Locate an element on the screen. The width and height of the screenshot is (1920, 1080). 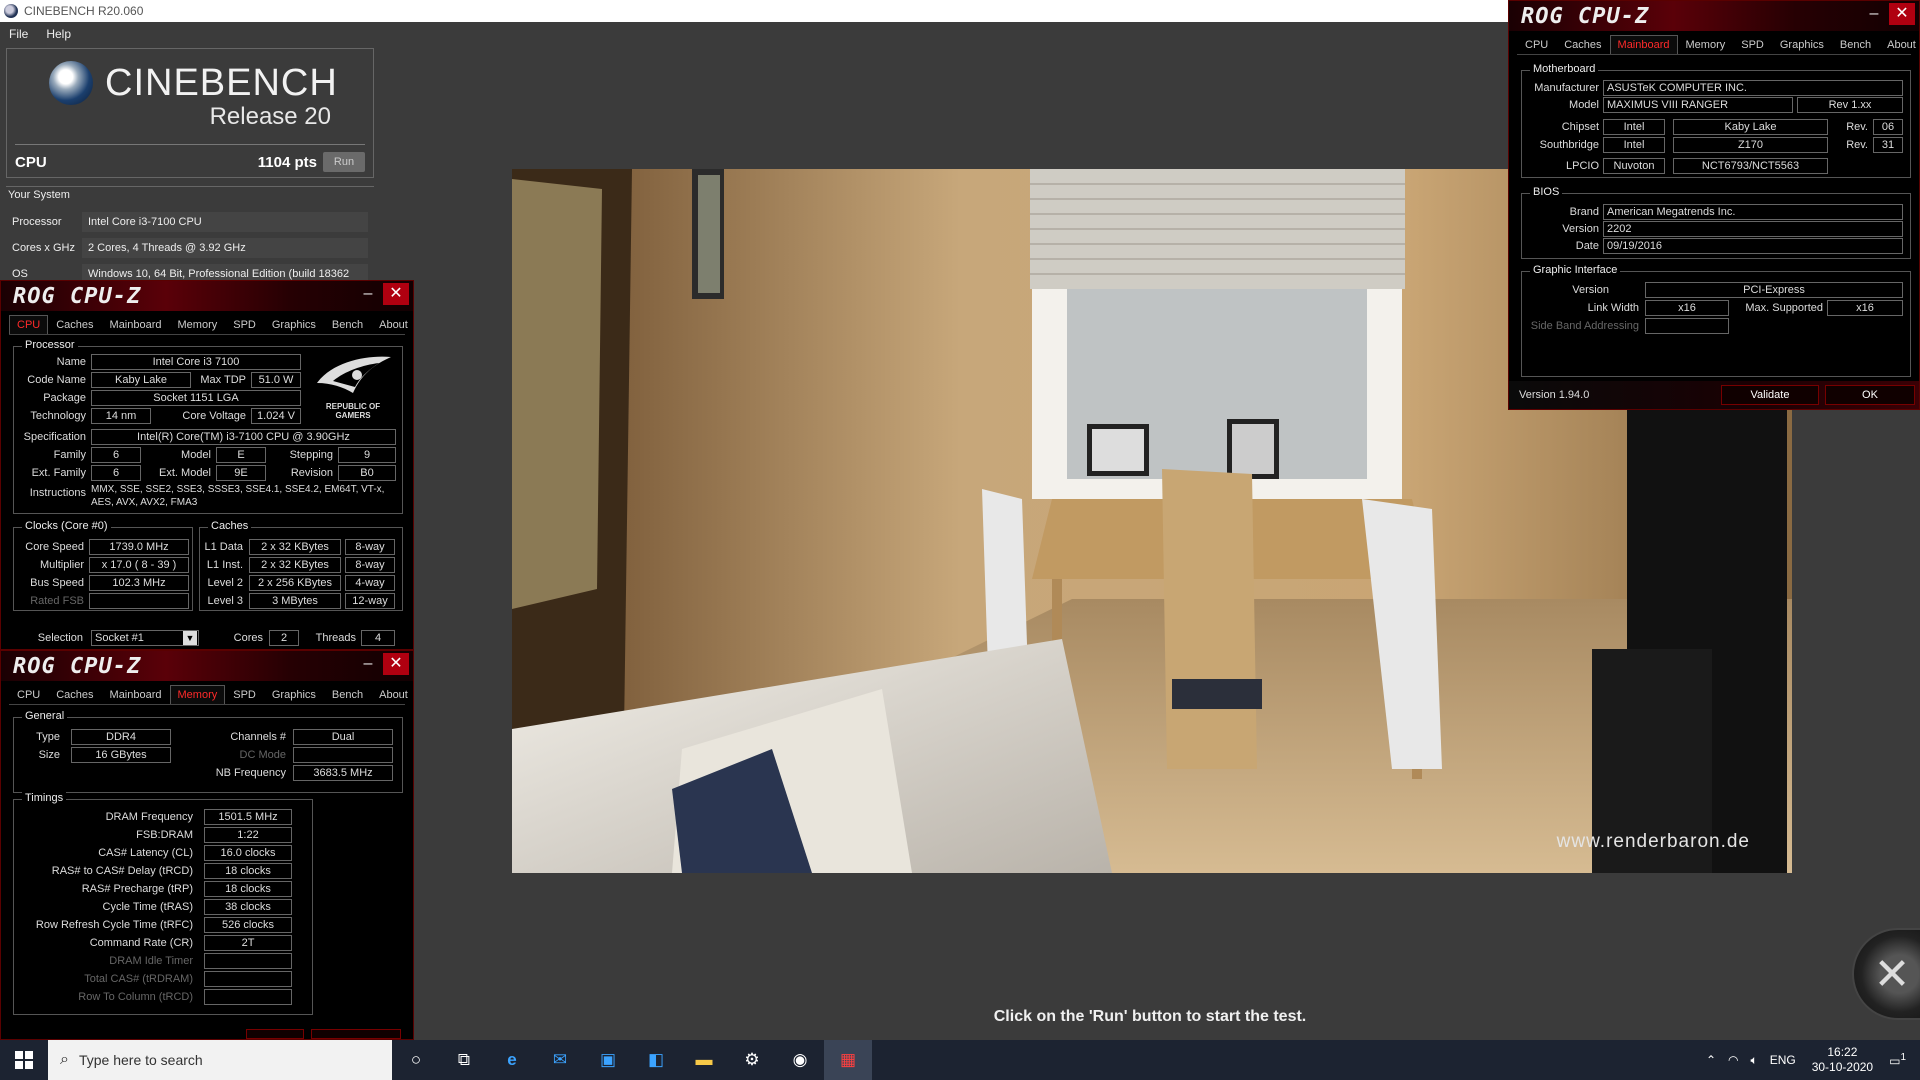
cpuz-brand: ROG CPU-Z is located at coordinates (77, 296).